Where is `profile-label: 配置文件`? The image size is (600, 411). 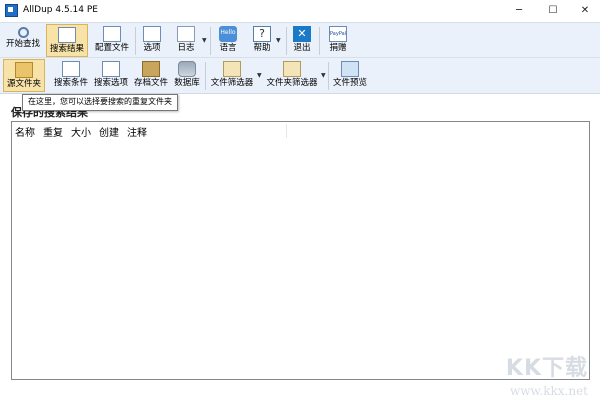 profile-label: 配置文件 is located at coordinates (111, 48).